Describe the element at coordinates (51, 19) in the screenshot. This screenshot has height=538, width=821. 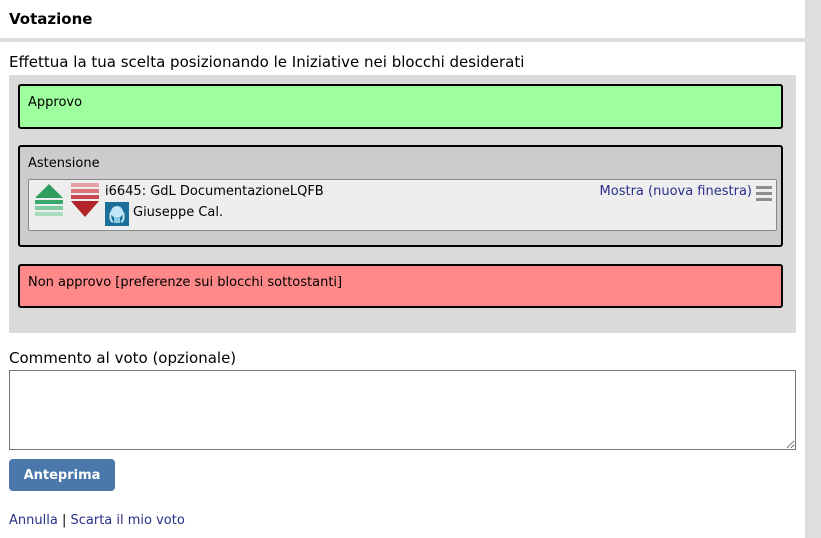
I see `page-title: Votazione` at that location.